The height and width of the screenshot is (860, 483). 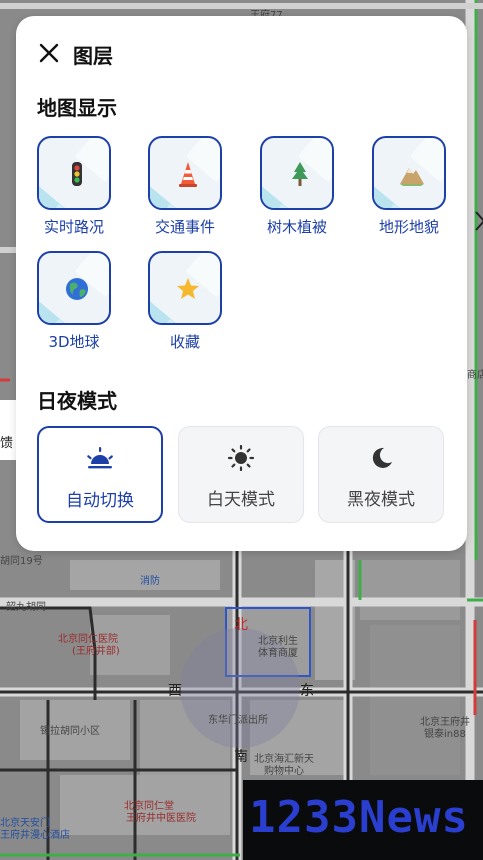 What do you see at coordinates (241, 474) in the screenshot?
I see `mode-day-button: 白天模式` at bounding box center [241, 474].